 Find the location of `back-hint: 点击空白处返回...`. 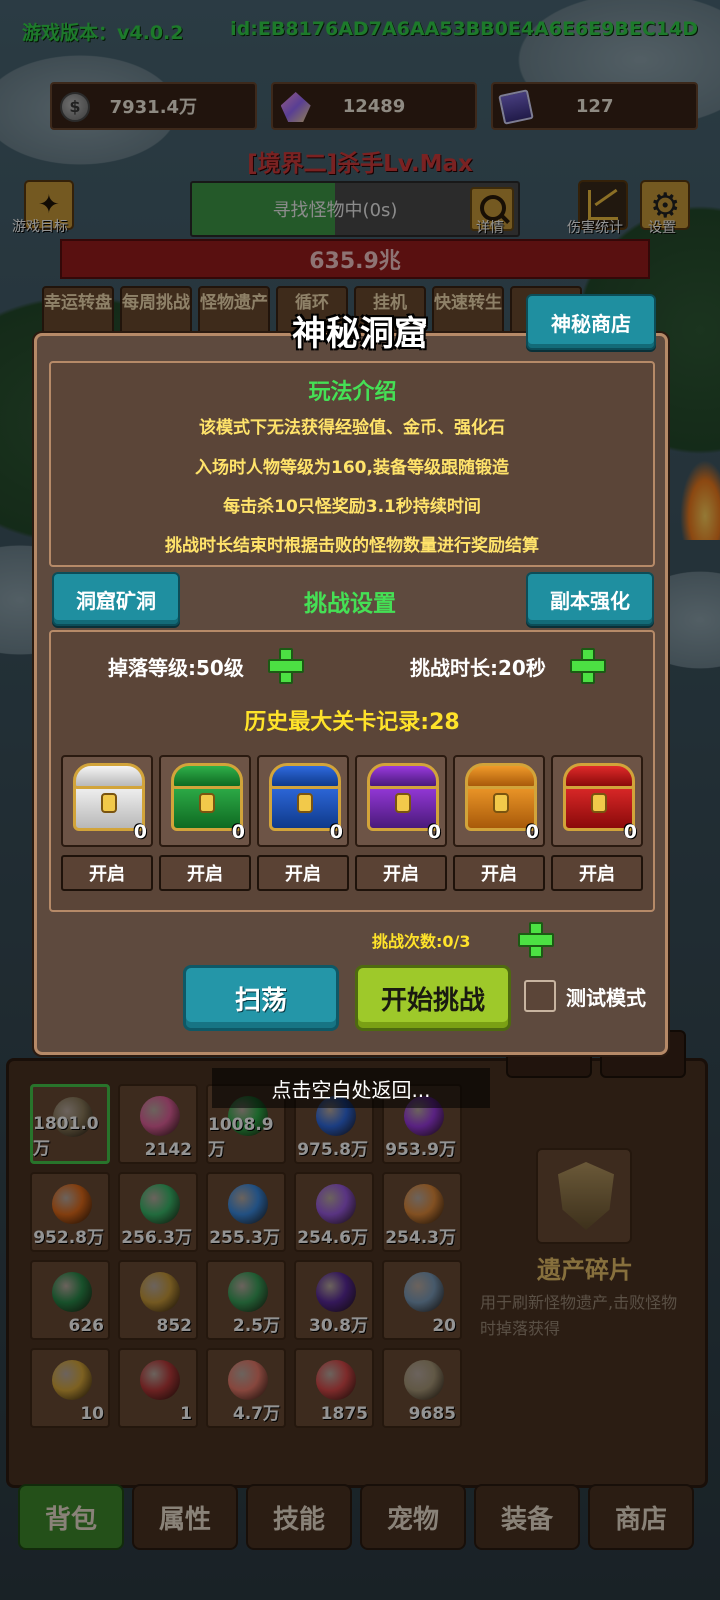

back-hint: 点击空白处返回... is located at coordinates (351, 1088).